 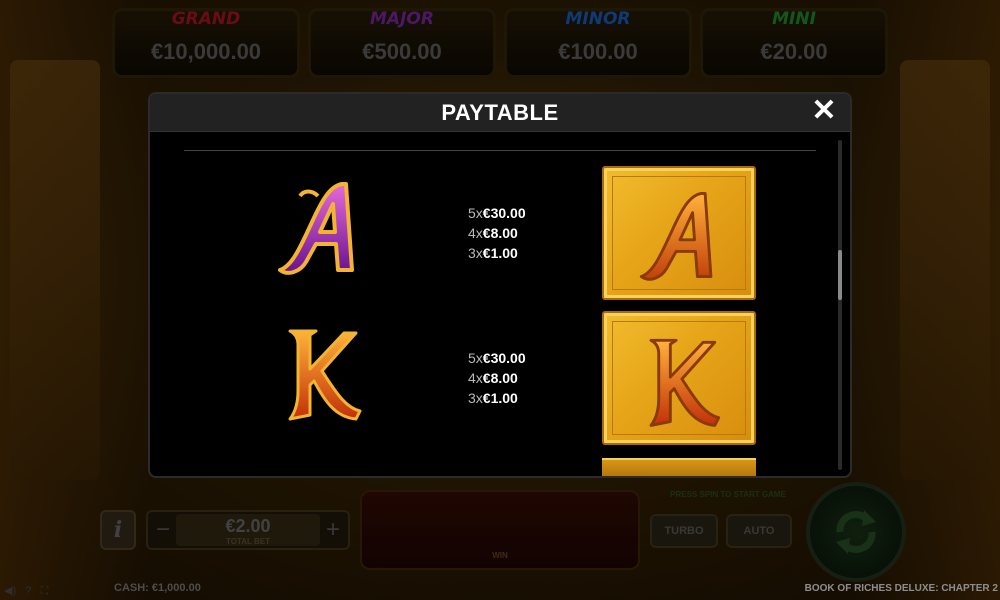 I want to click on modal-header: PAYTABLE ✕, so click(x=500, y=113).